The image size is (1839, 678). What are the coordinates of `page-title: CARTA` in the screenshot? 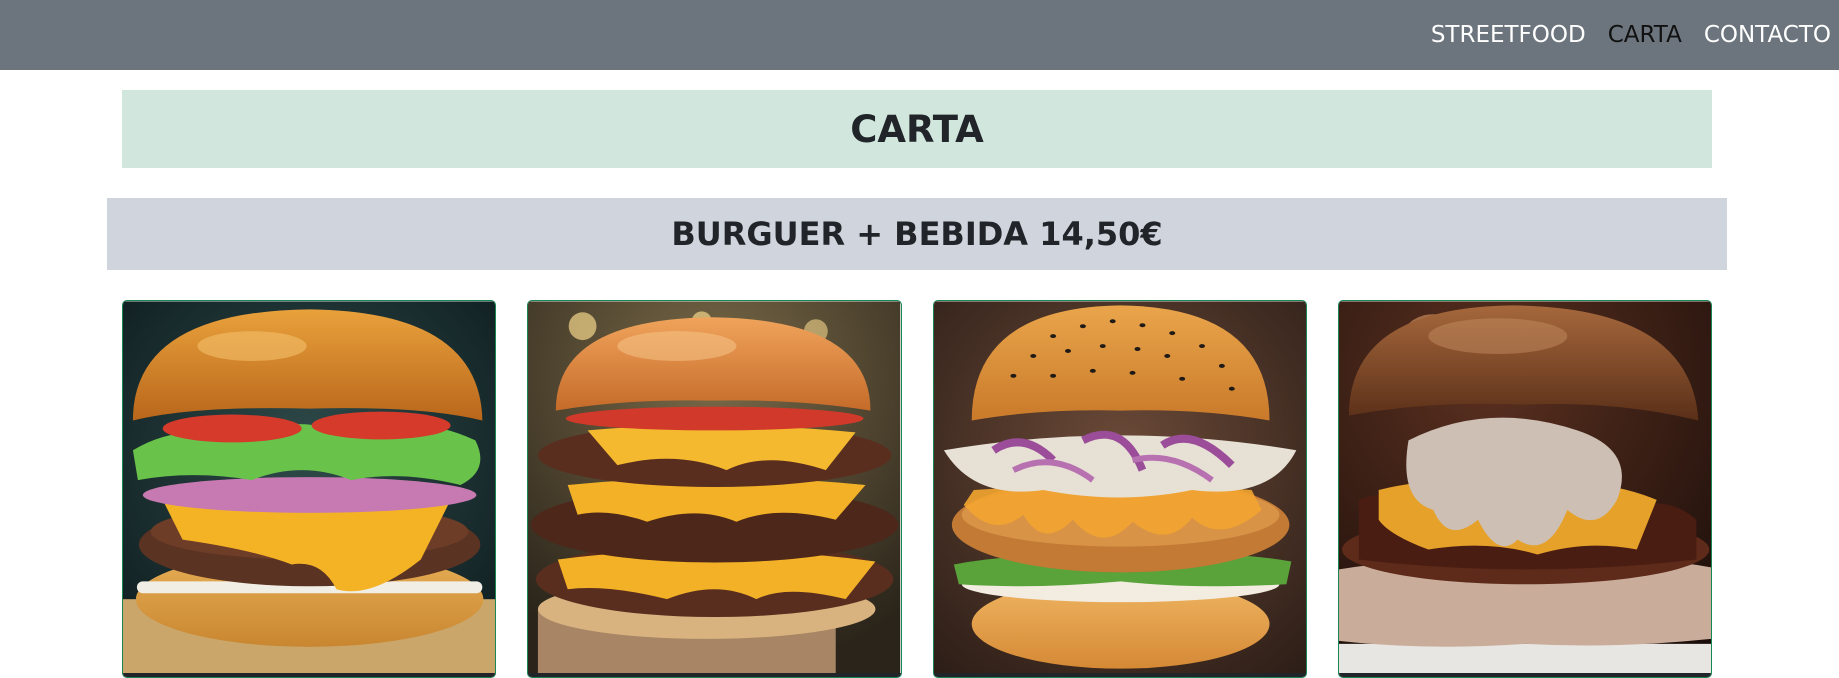 It's located at (917, 129).